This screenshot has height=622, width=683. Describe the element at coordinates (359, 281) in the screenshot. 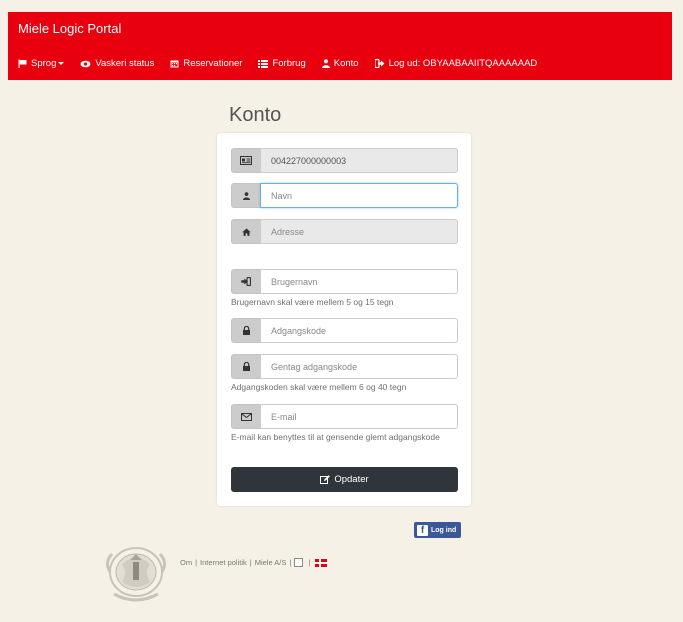

I see `username-field` at that location.